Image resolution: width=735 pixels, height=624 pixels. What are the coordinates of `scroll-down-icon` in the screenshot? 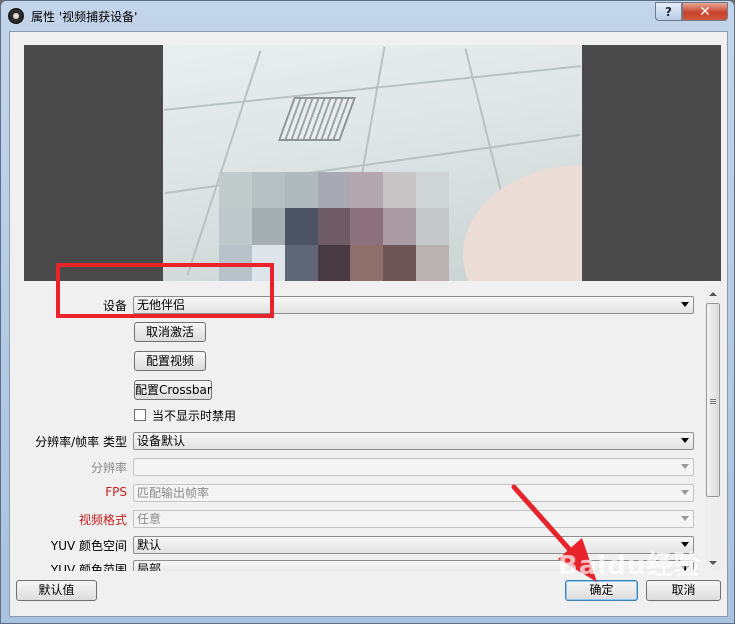 It's located at (713, 563).